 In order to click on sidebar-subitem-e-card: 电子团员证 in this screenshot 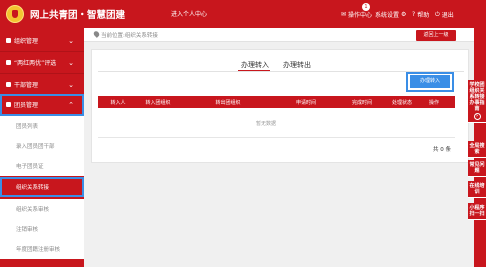, I will do `click(42, 166)`.